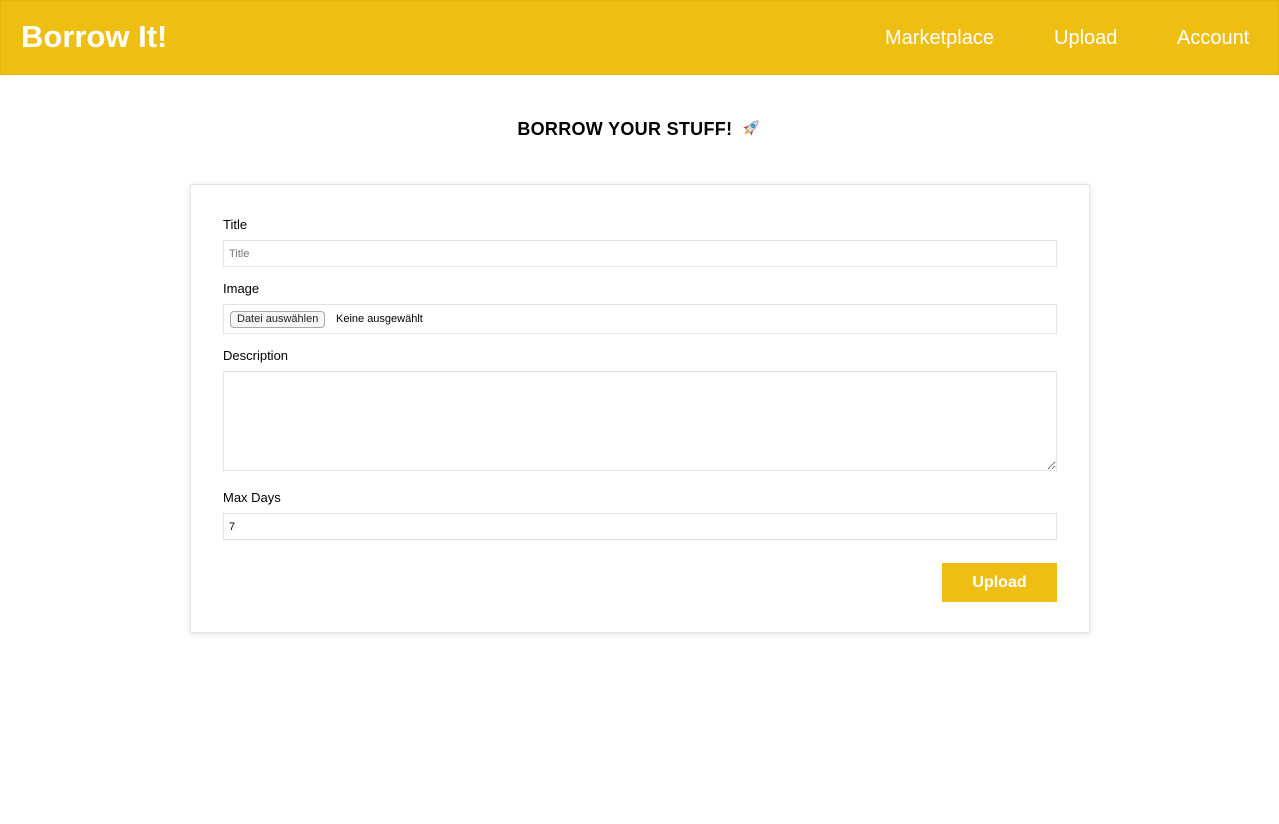 This screenshot has width=1279, height=824. I want to click on max-days-label: Max Days, so click(252, 497).